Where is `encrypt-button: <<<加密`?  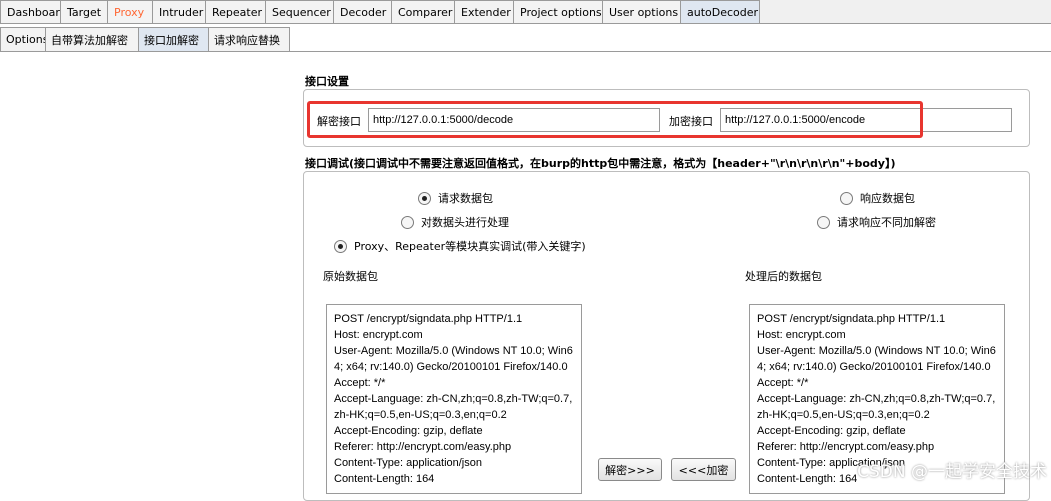 encrypt-button: <<<加密 is located at coordinates (703, 469).